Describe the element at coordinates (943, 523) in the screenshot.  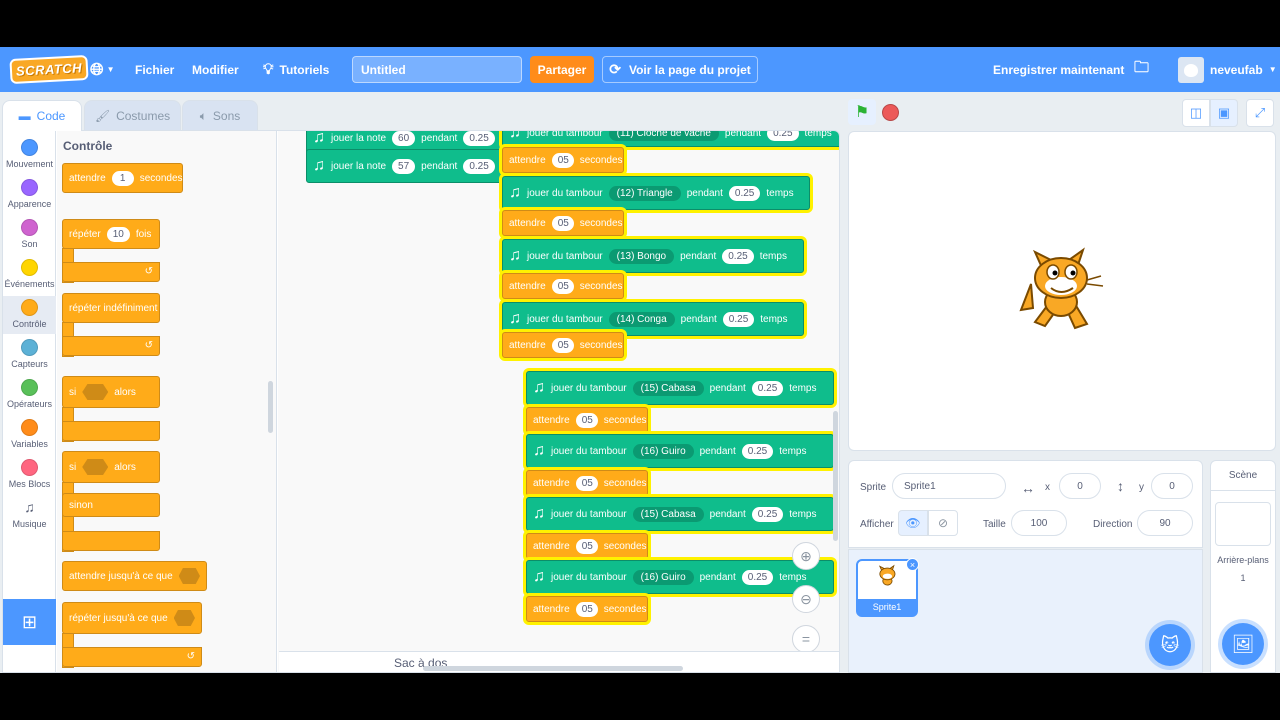
I see `hide-sprite-button: ⊘` at that location.